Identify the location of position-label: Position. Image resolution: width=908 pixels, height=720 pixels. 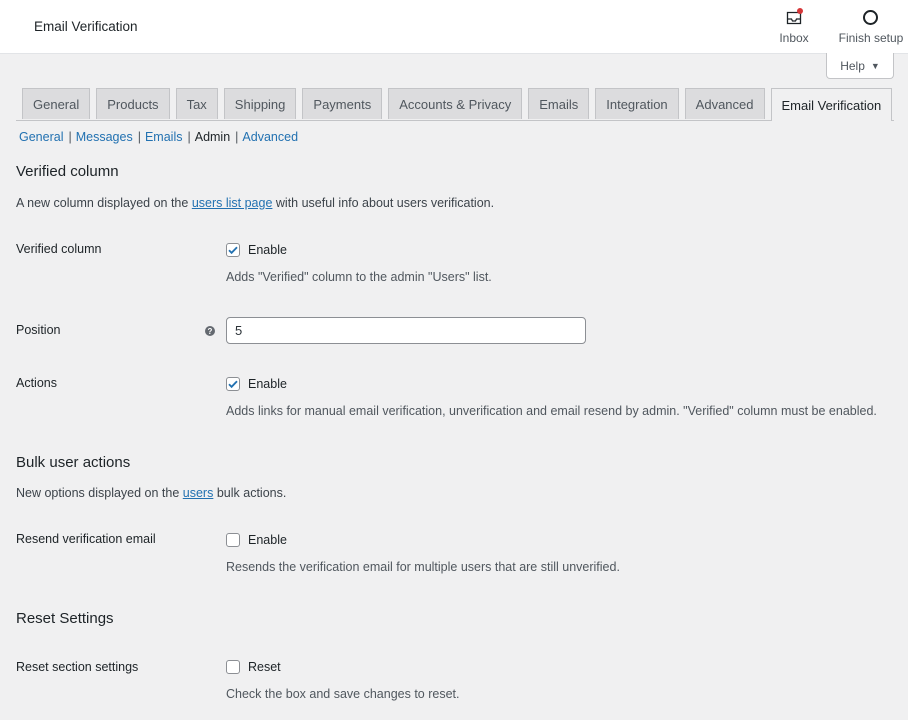
(38, 330).